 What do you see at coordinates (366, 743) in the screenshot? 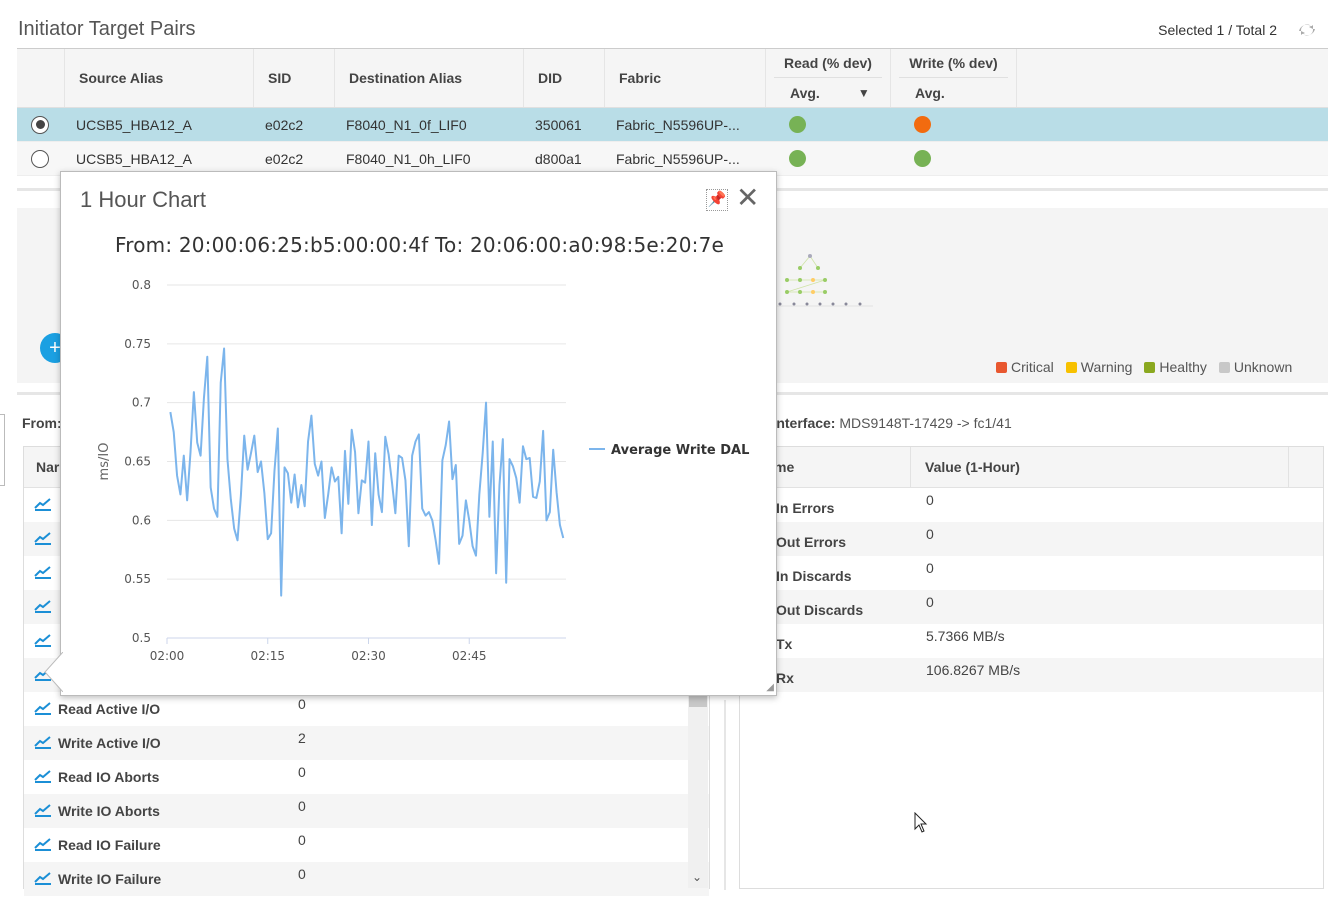
I see `list-item: Write Active I/O 2` at bounding box center [366, 743].